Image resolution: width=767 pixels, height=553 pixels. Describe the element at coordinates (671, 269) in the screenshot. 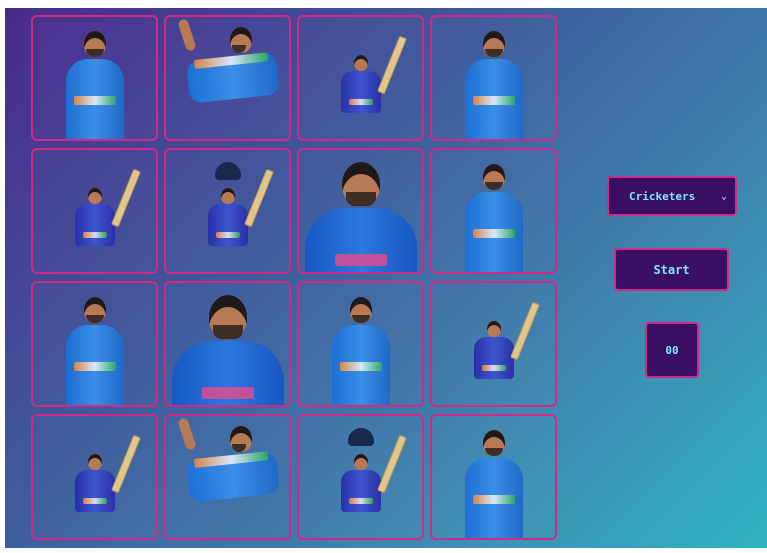

I see `start-button: Start` at that location.